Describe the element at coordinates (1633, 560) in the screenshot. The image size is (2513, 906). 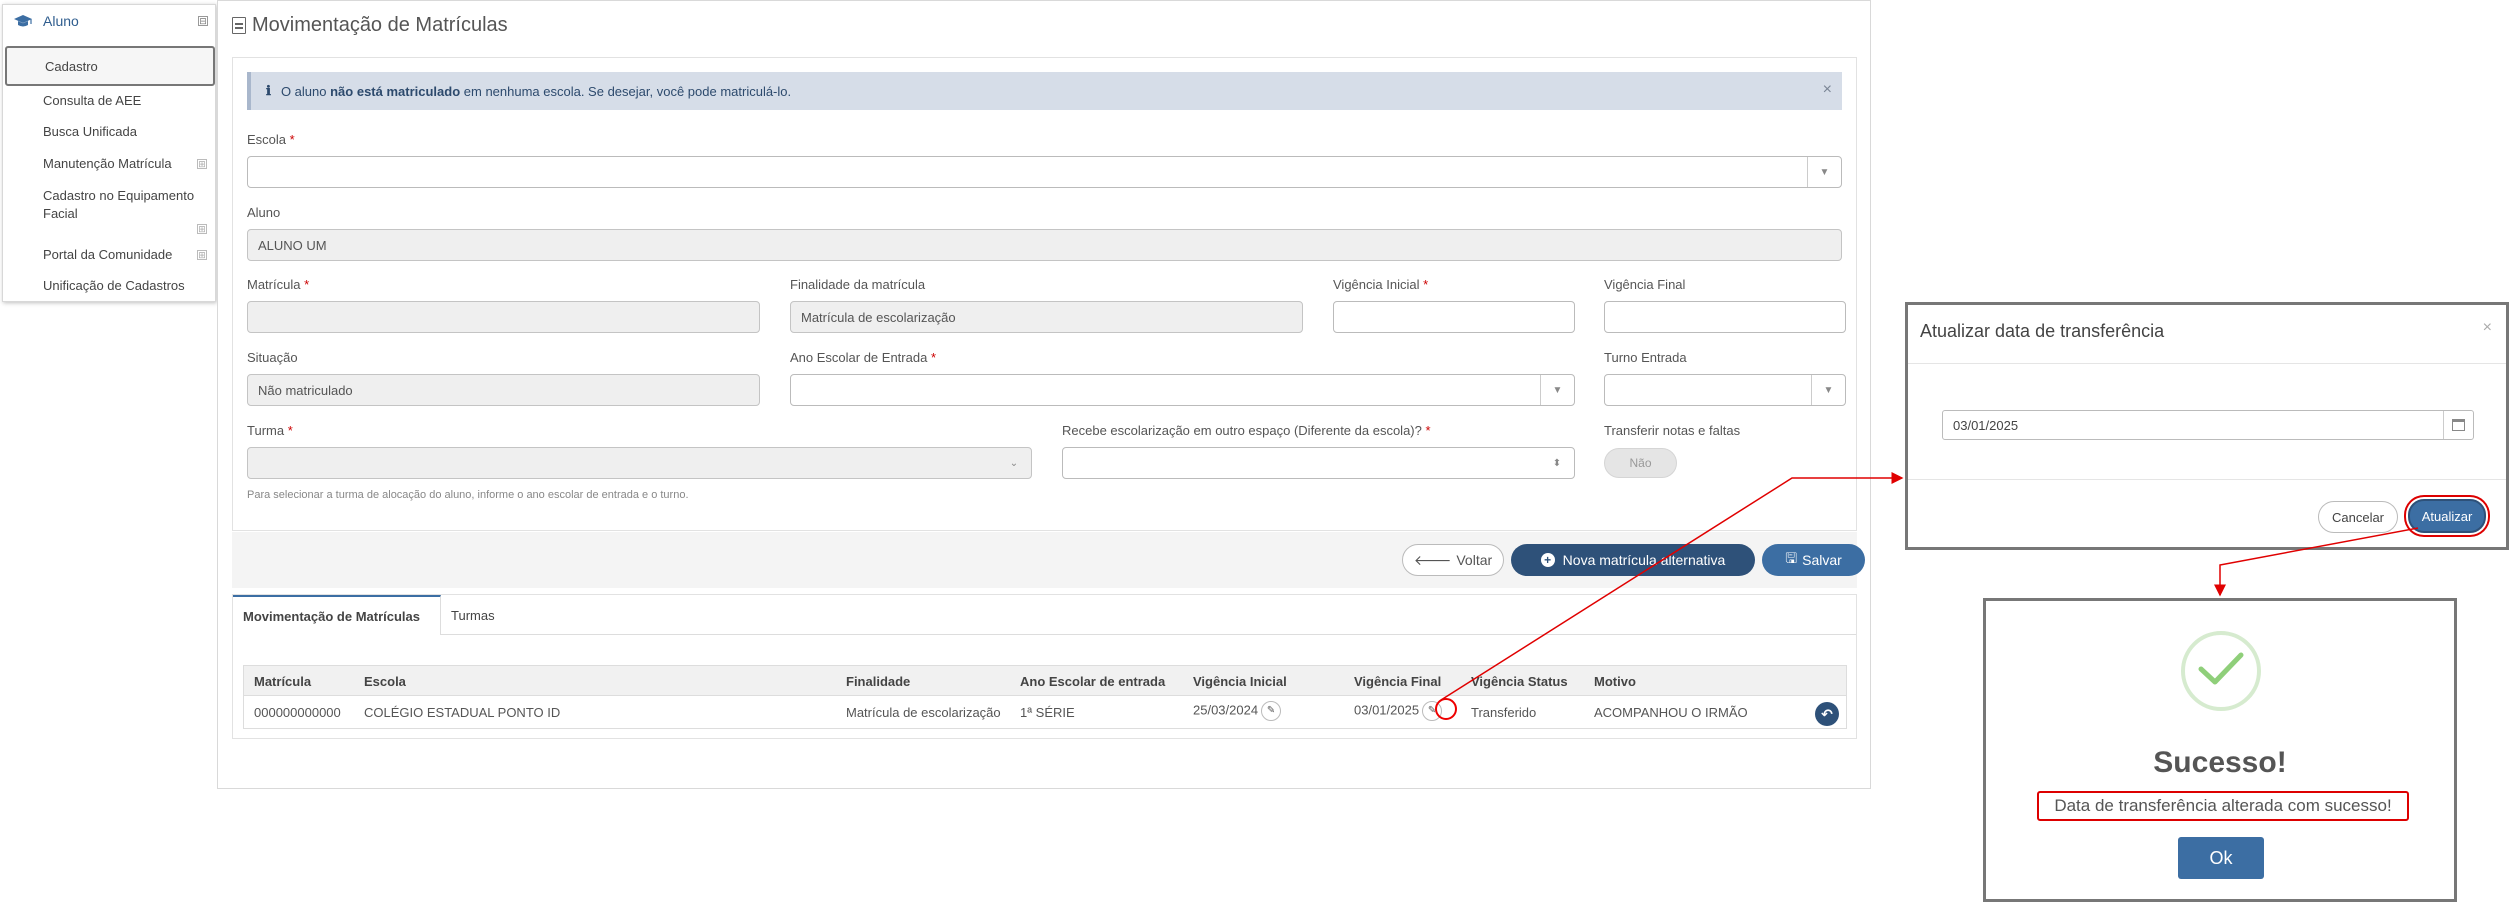
I see `nova-matricula-button: + Nova matrícula alternativa` at that location.